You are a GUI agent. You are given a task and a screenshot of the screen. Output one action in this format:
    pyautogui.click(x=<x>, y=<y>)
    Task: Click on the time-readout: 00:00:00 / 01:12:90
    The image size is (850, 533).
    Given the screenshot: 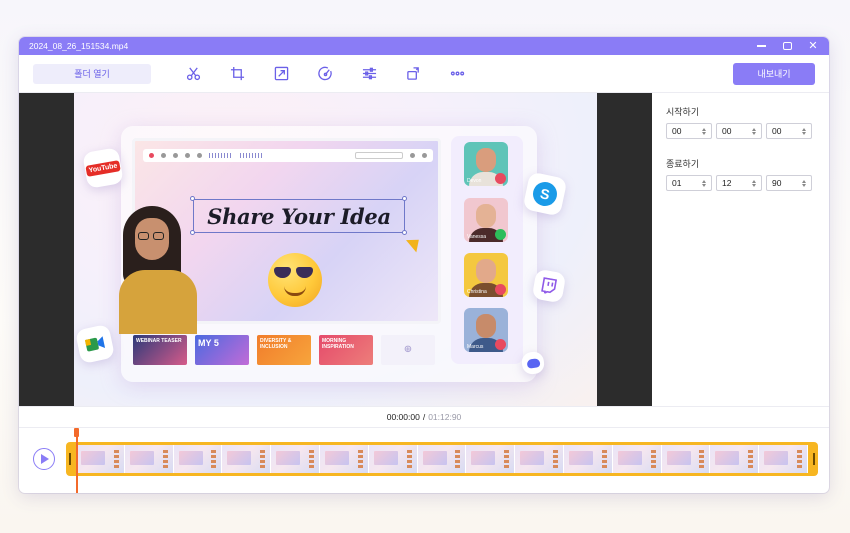 What is the action you would take?
    pyautogui.click(x=424, y=417)
    